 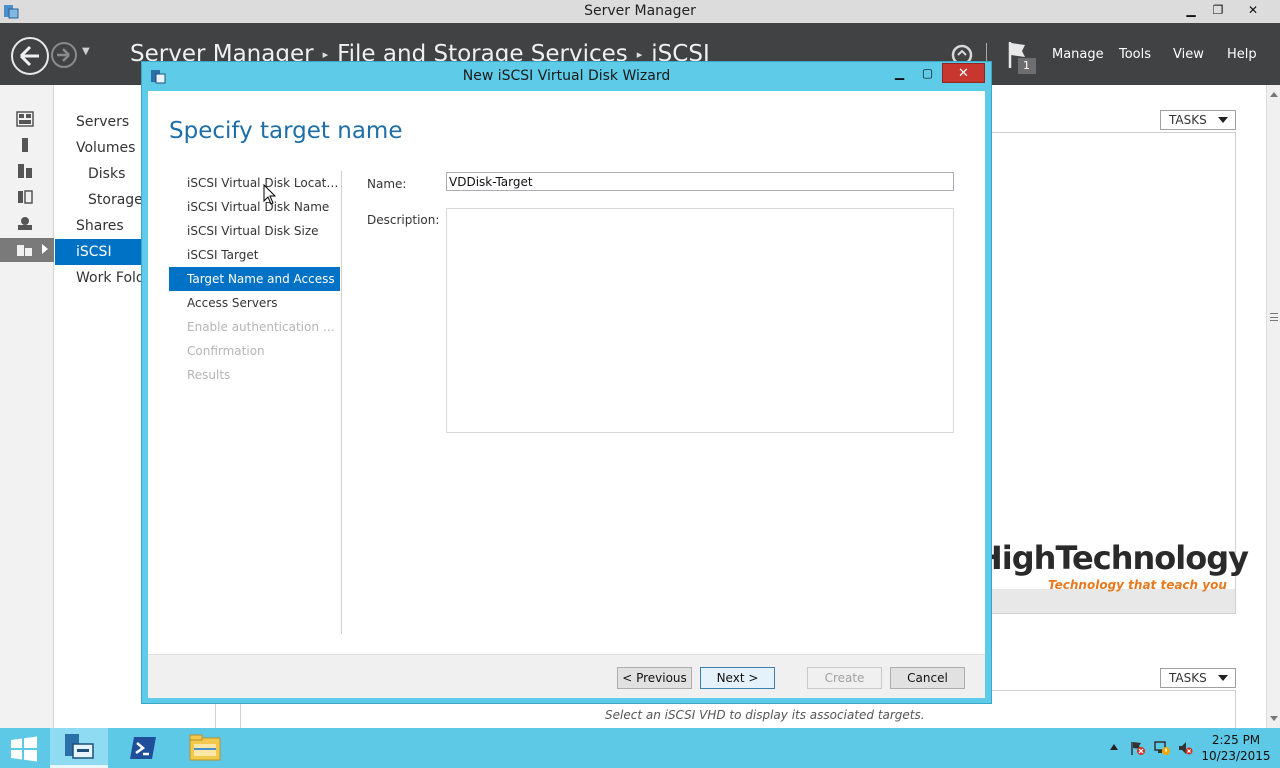 What do you see at coordinates (1273, 406) in the screenshot?
I see `vertical-scrollbar` at bounding box center [1273, 406].